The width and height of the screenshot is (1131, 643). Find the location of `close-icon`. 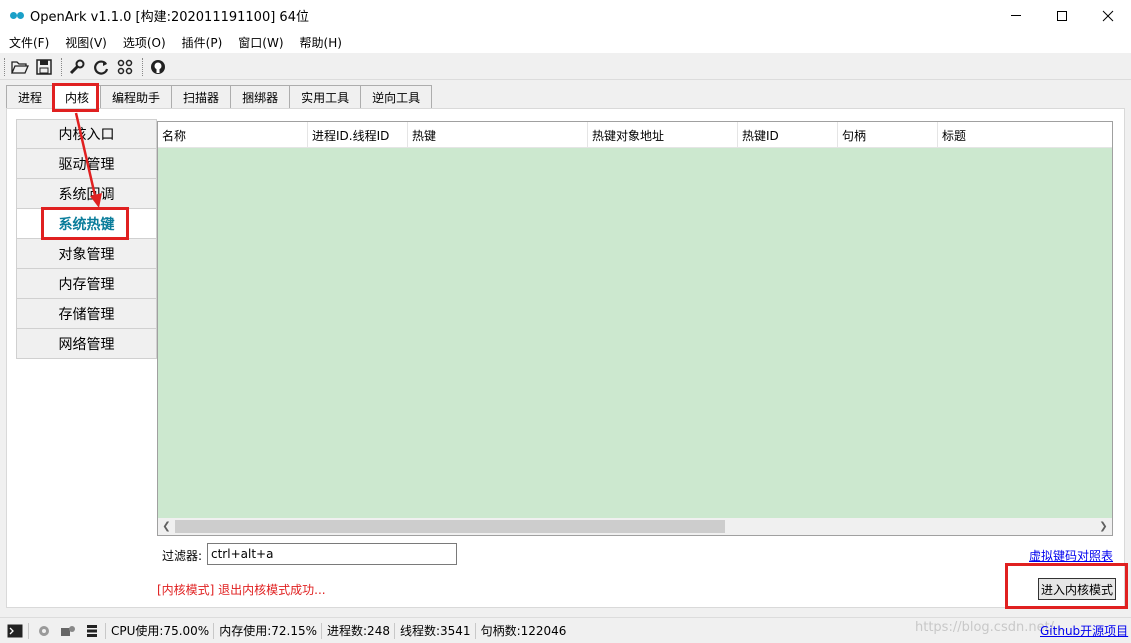

close-icon is located at coordinates (1108, 15).